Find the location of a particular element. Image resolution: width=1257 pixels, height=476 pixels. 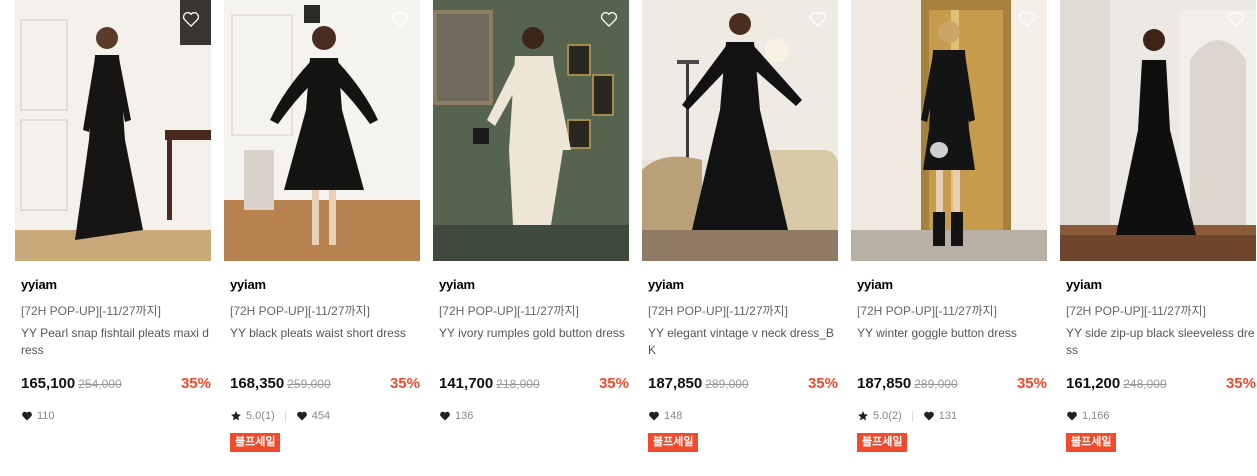

original-price: 248,000 is located at coordinates (1145, 384).